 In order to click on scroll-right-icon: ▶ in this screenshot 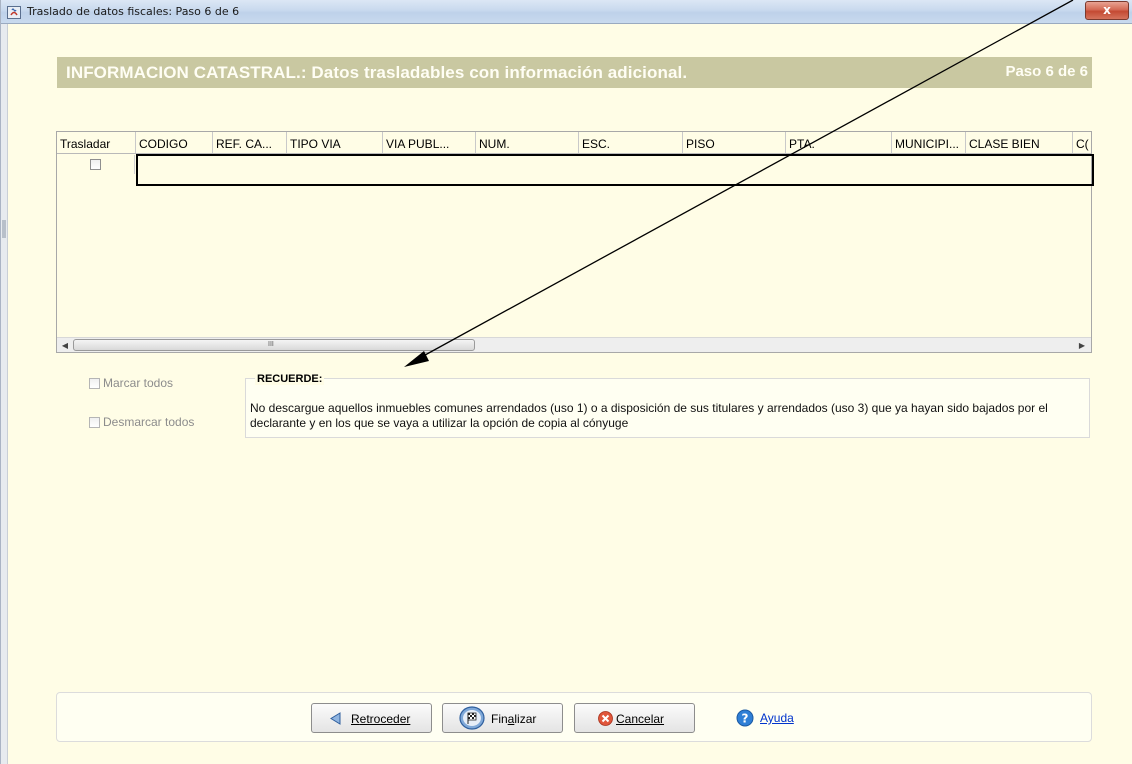, I will do `click(1082, 345)`.